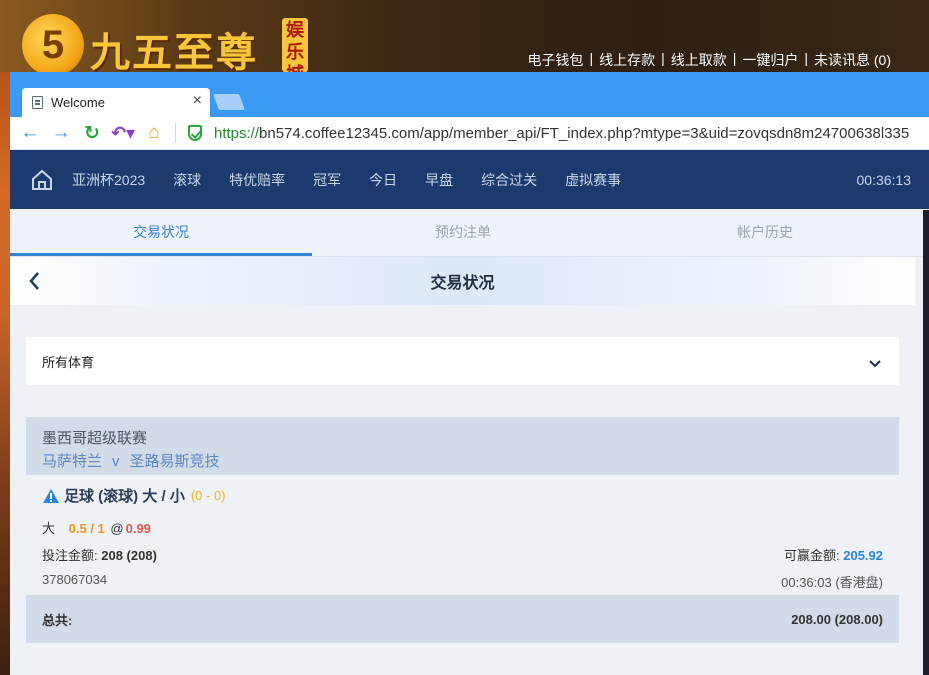 The image size is (929, 675). What do you see at coordinates (811, 555) in the screenshot?
I see `win-label: 可赢金额:` at bounding box center [811, 555].